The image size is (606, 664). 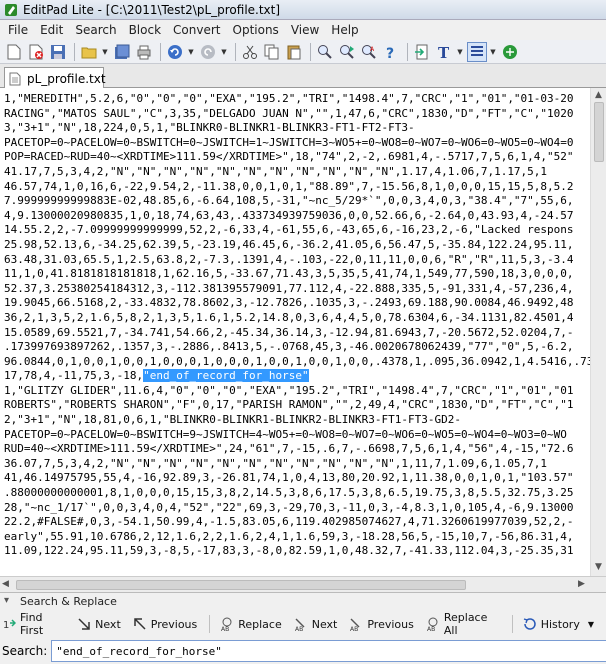 What do you see at coordinates (356, 624) in the screenshot?
I see `replace-previous-icon: AB` at bounding box center [356, 624].